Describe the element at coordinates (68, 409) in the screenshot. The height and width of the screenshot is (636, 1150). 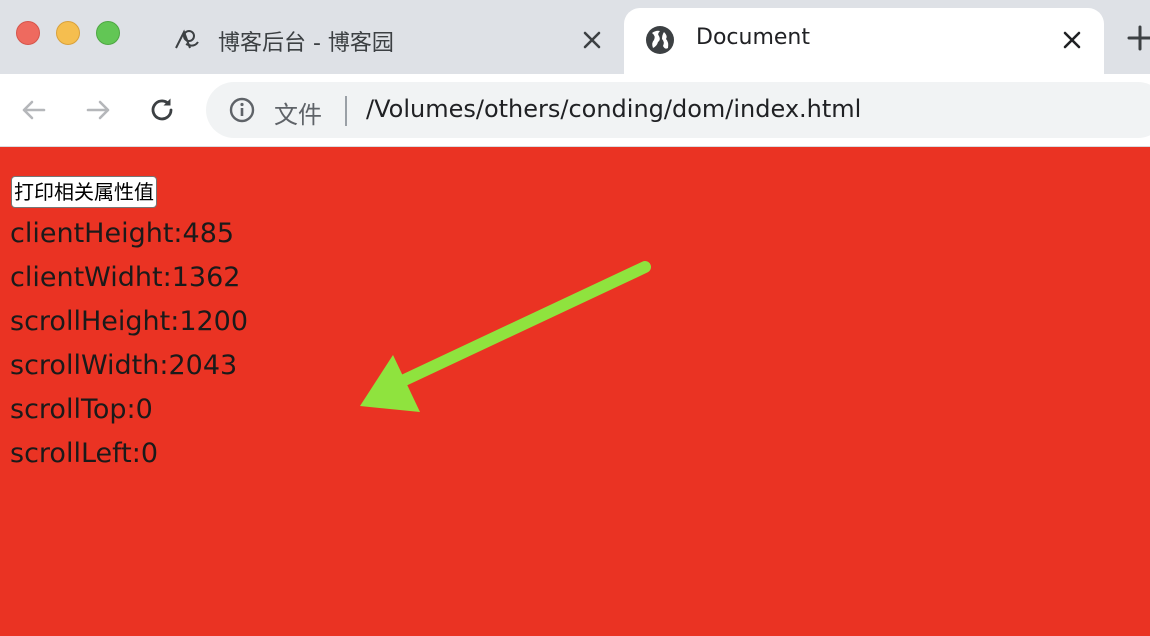
I see `metric-label: scrollTop` at that location.